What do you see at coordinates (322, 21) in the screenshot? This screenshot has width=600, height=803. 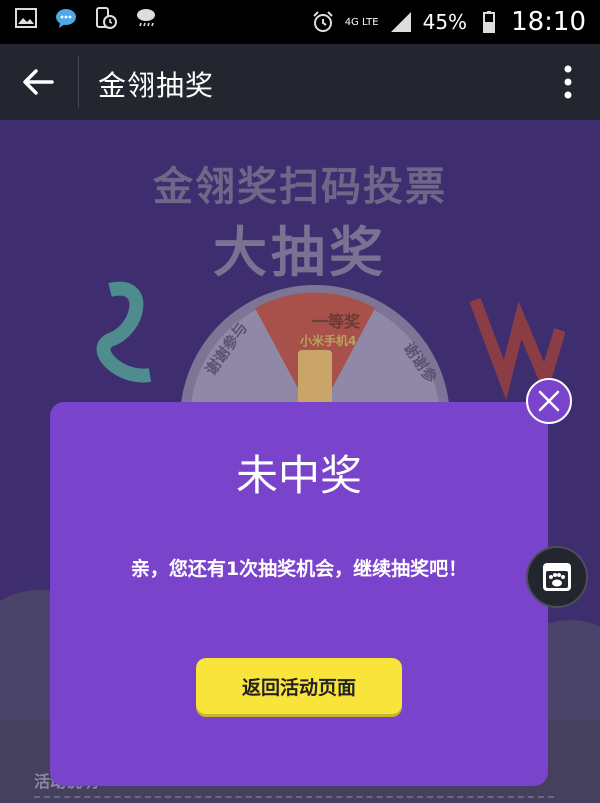 I see `alarm-icon` at bounding box center [322, 21].